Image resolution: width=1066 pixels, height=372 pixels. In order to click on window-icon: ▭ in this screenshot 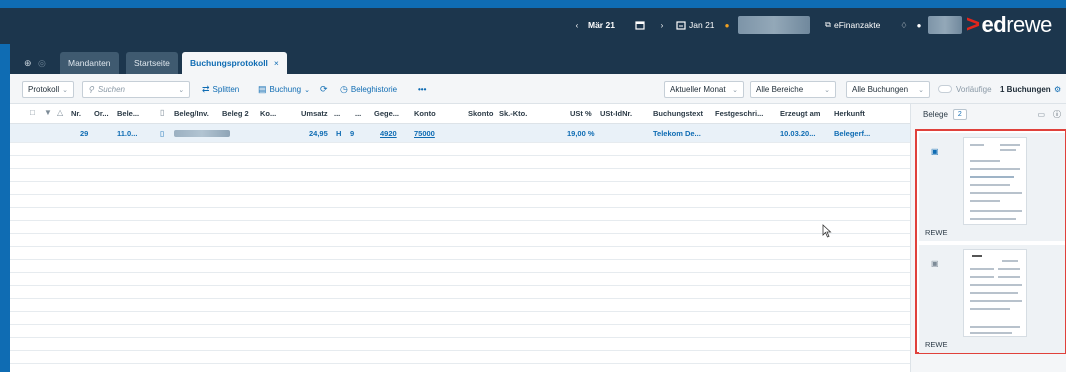, I will do `click(1041, 114)`.